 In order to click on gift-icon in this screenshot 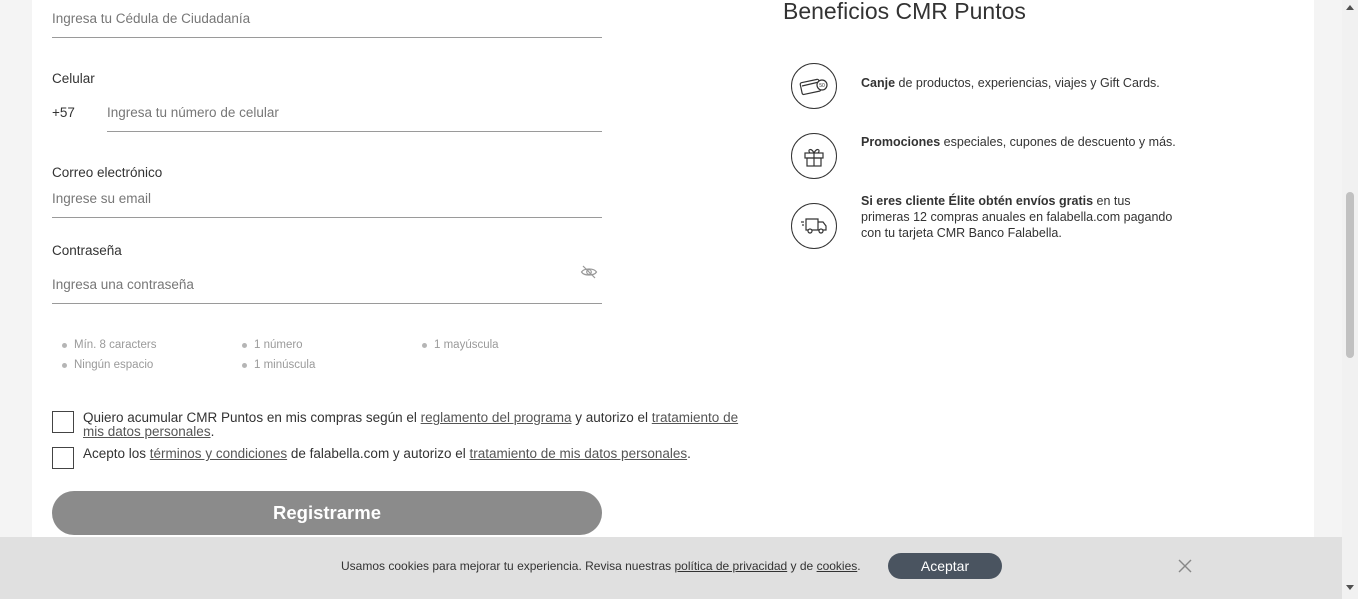, I will do `click(814, 156)`.